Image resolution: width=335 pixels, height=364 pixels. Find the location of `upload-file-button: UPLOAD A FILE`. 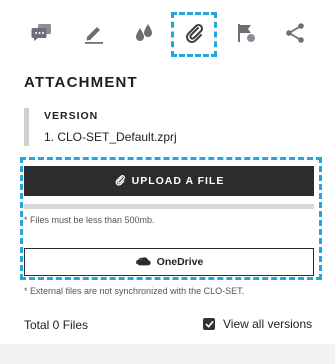

upload-file-button: UPLOAD A FILE is located at coordinates (169, 181).